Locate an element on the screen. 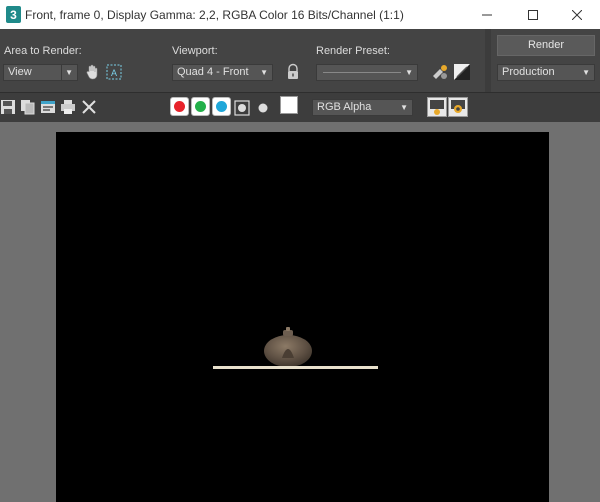 This screenshot has width=600, height=502. production-dropdown: Production ▼ is located at coordinates (546, 72).